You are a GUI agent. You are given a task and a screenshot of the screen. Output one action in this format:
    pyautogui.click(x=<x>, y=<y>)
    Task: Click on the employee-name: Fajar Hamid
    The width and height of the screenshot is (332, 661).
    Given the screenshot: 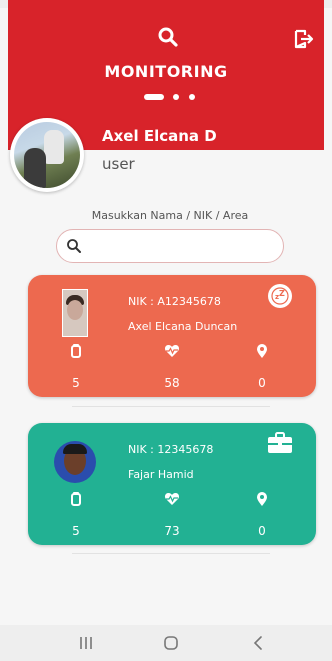 What is the action you would take?
    pyautogui.click(x=161, y=474)
    